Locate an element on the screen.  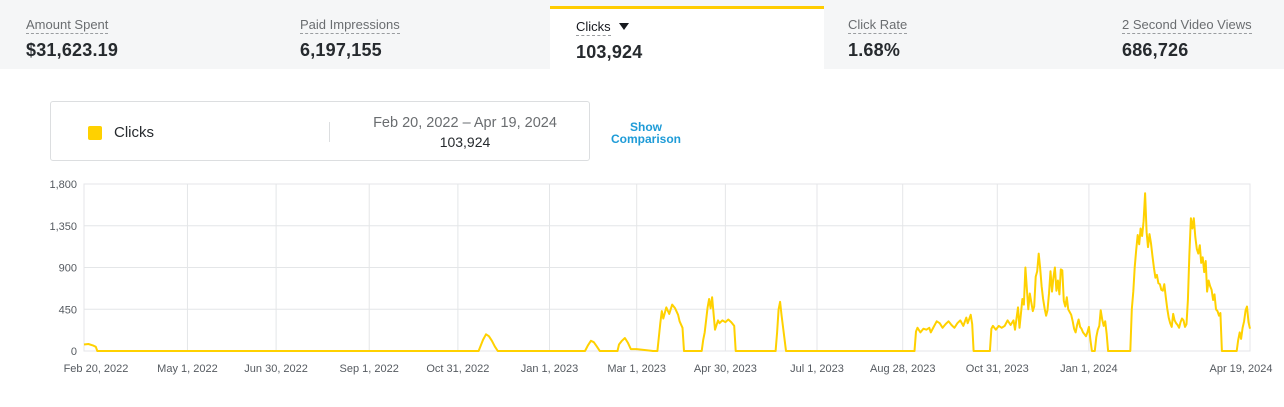
x-tick-label: Sep 1, 2022 is located at coordinates (369, 369).